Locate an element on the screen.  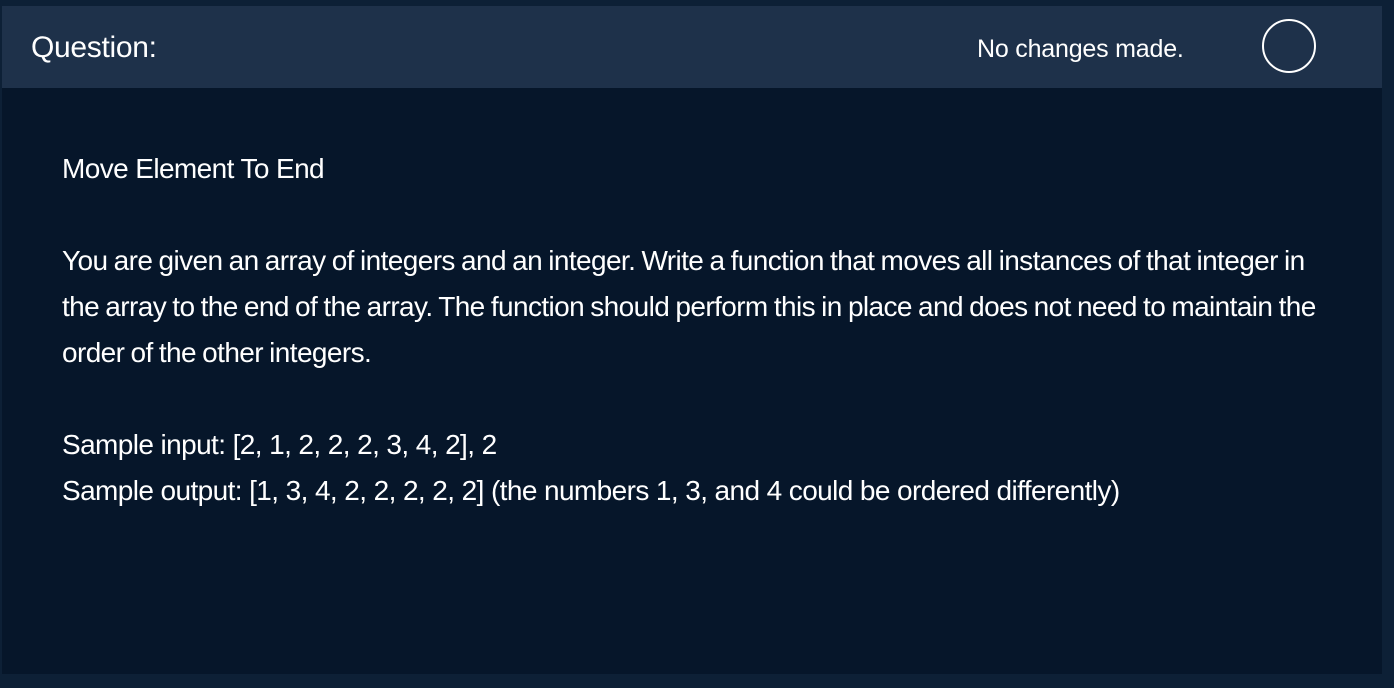
header-title: Question: is located at coordinates (94, 47).